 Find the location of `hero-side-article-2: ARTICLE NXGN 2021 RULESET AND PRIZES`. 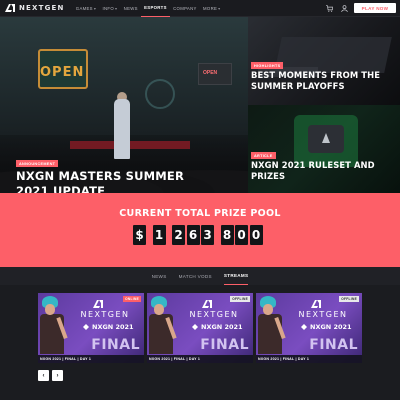

hero-side-article-2: ARTICLE NXGN 2021 RULESET AND PRIZES is located at coordinates (324, 149).